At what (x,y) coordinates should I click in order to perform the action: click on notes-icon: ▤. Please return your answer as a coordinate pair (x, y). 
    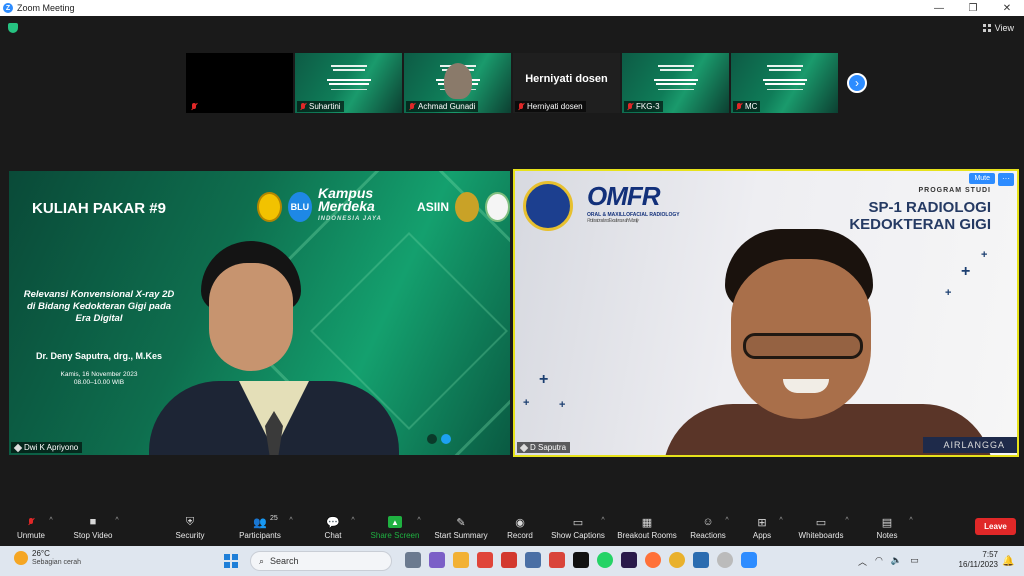
    Looking at the image, I should click on (887, 522).